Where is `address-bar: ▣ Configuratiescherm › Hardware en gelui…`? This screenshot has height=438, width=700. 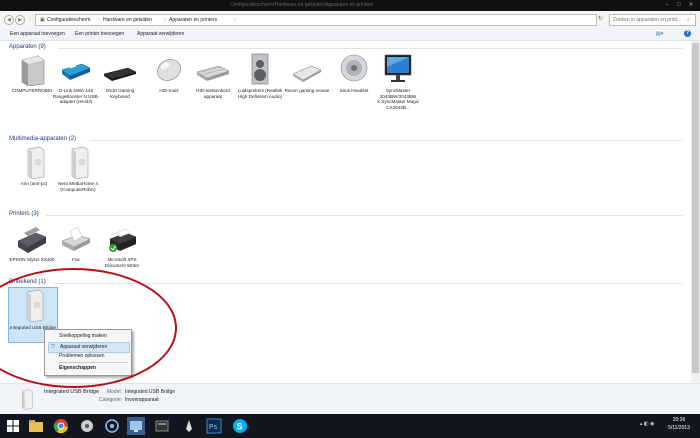 address-bar: ▣ Configuratiescherm › Hardware en gelui… is located at coordinates (316, 20).